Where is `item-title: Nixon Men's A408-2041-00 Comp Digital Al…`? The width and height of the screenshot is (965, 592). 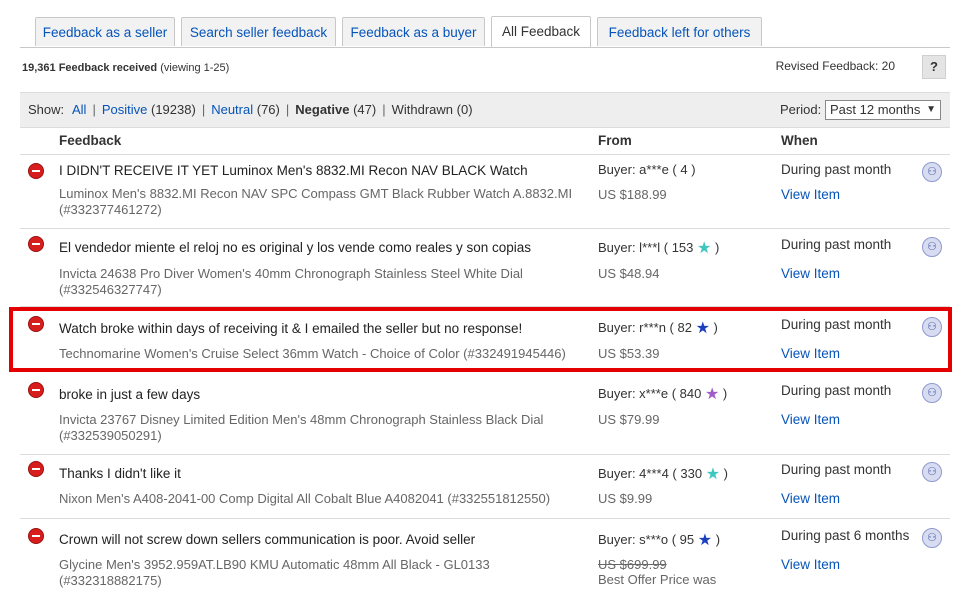
item-title: Nixon Men's A408-2041-00 Comp Digital Al… is located at coordinates (305, 498).